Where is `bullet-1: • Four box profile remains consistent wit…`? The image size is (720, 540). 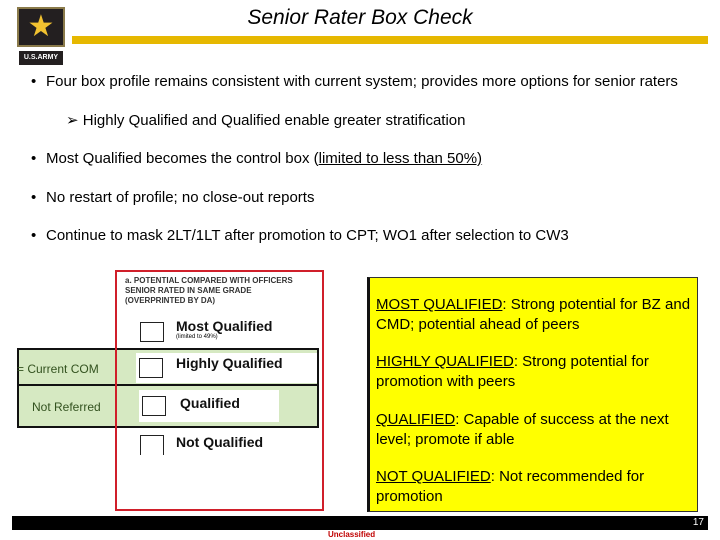 bullet-1: • Four box profile remains consistent wit… is located at coordinates (354, 81).